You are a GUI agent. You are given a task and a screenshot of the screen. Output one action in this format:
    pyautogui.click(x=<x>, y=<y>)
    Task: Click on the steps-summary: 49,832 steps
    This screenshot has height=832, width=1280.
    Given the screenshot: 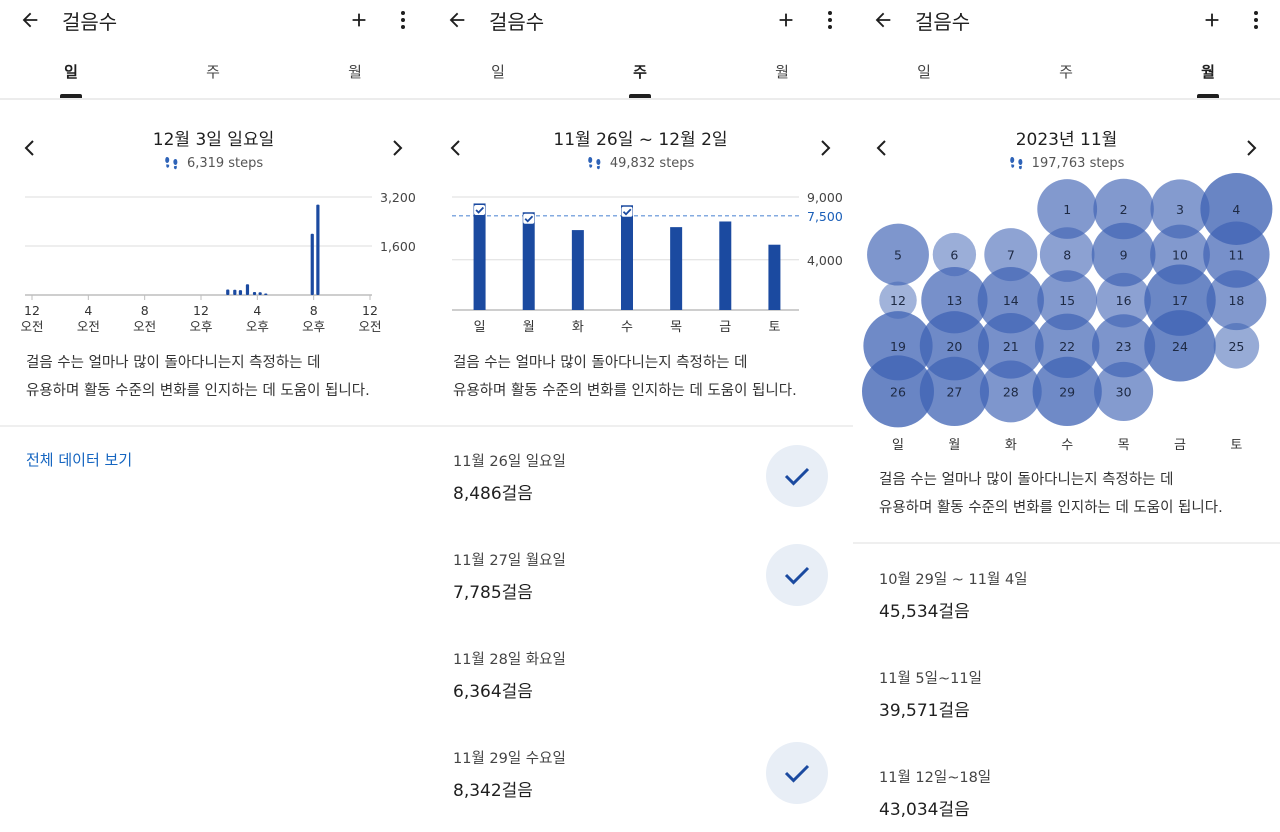 What is the action you would take?
    pyautogui.click(x=640, y=163)
    